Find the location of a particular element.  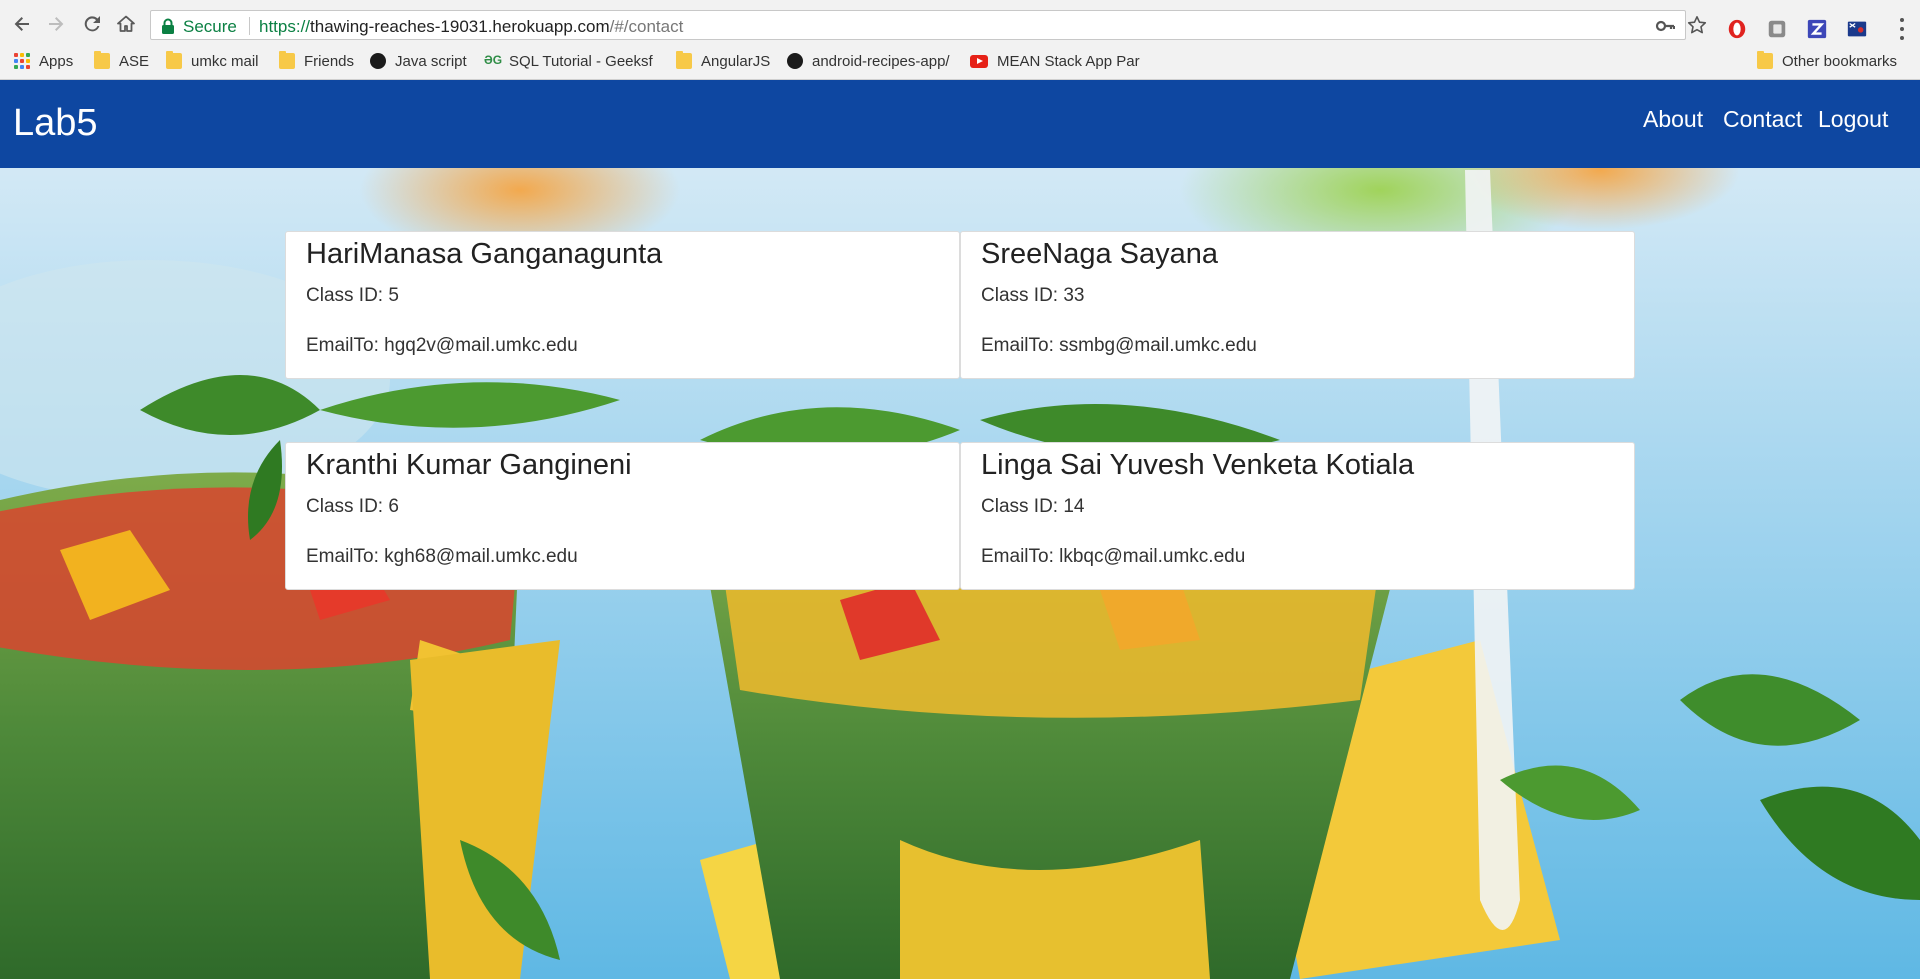

bookmark-android-recipes: android-recipes-app/ is located at coordinates (868, 61).